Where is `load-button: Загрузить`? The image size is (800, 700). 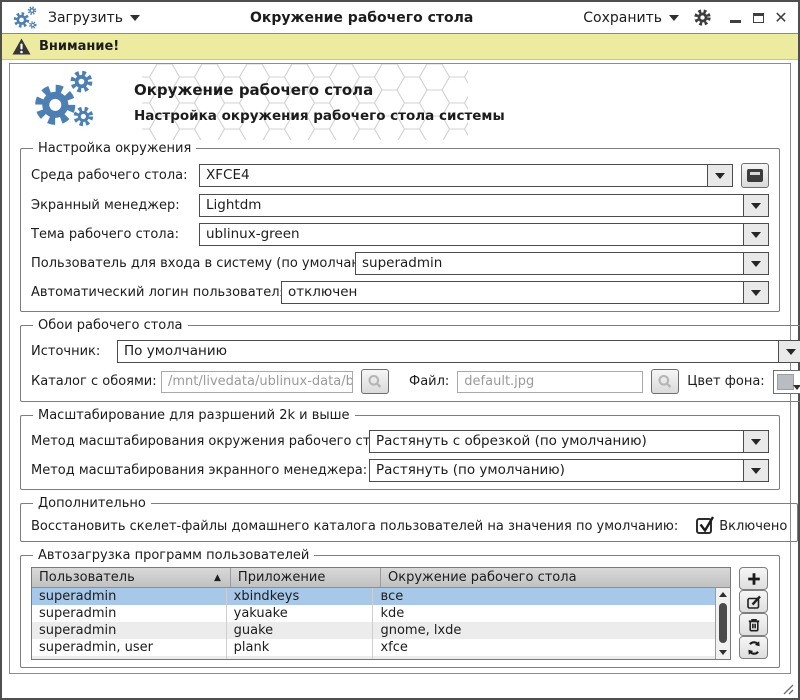 load-button: Загрузить is located at coordinates (94, 17).